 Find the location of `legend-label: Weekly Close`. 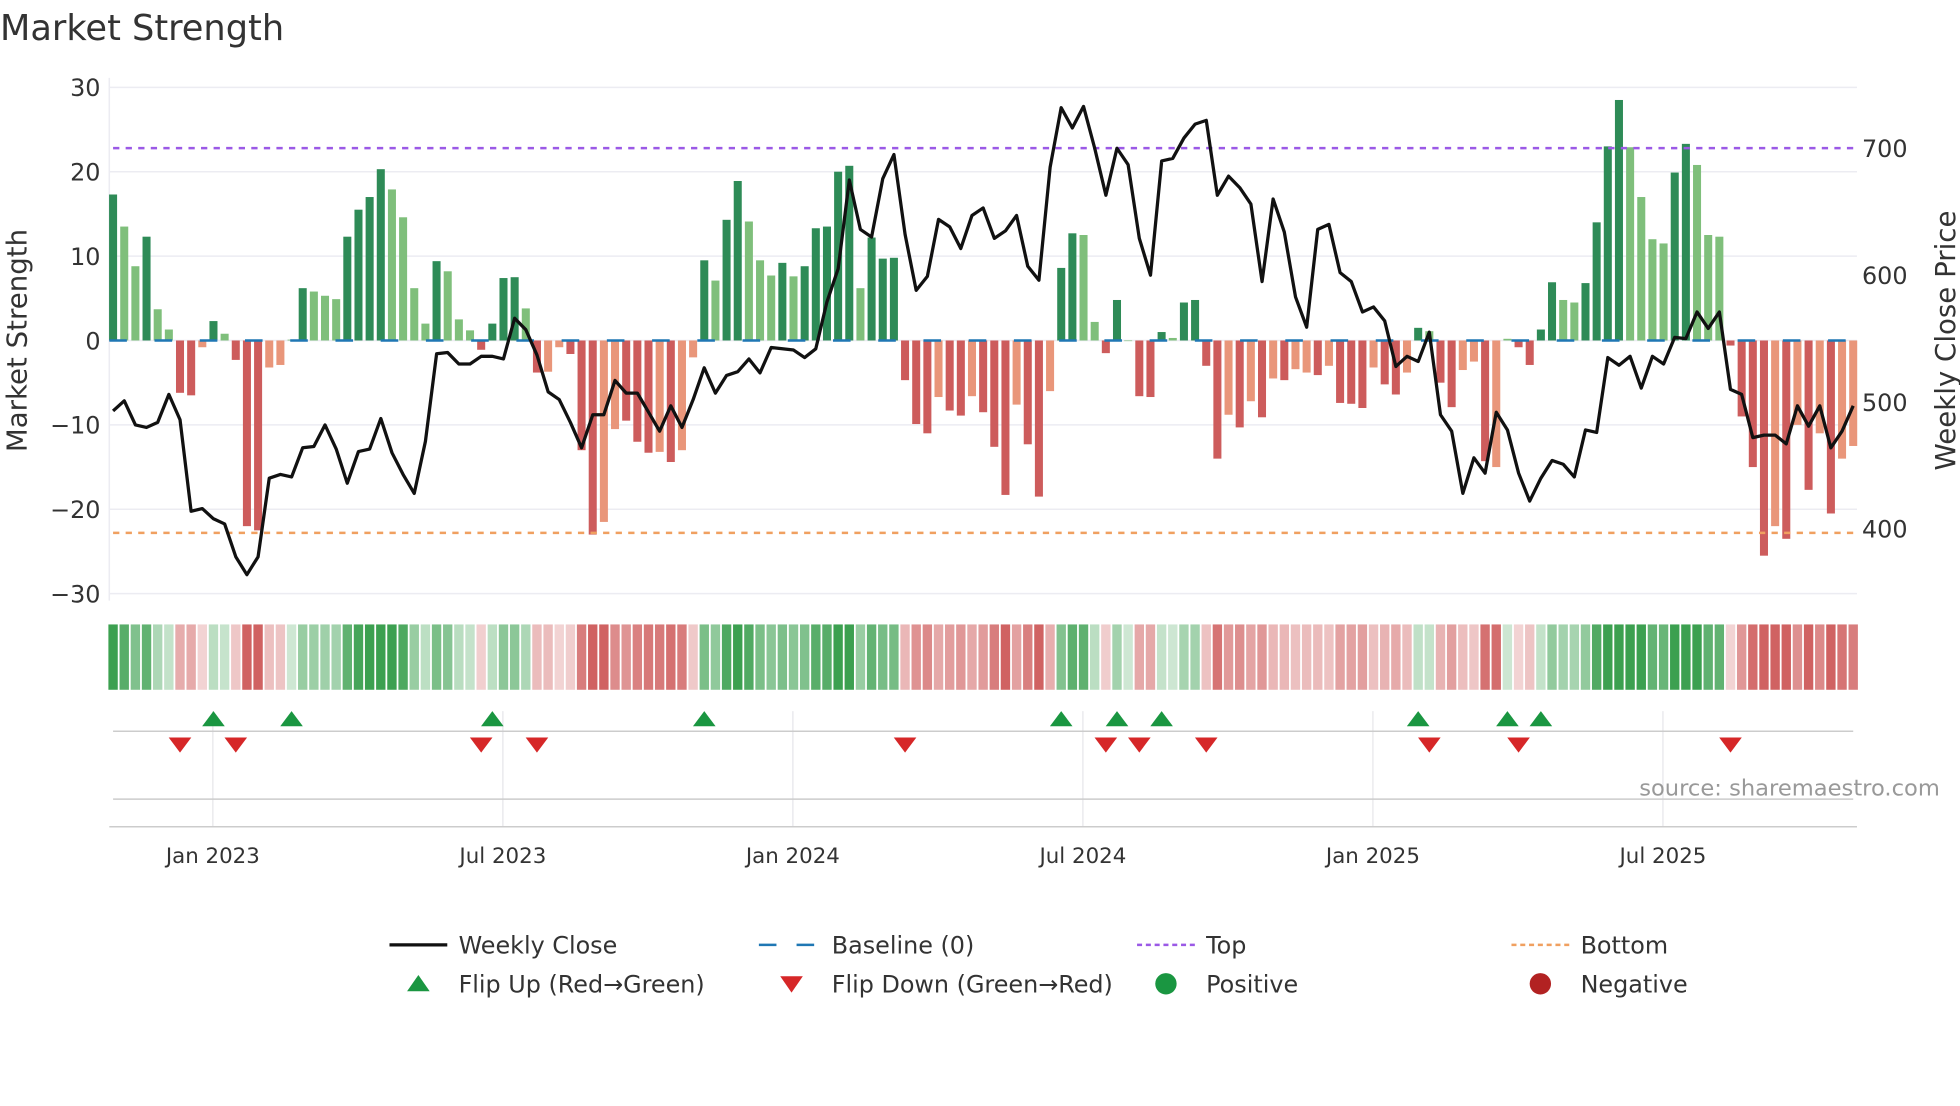

legend-label: Weekly Close is located at coordinates (538, 946).